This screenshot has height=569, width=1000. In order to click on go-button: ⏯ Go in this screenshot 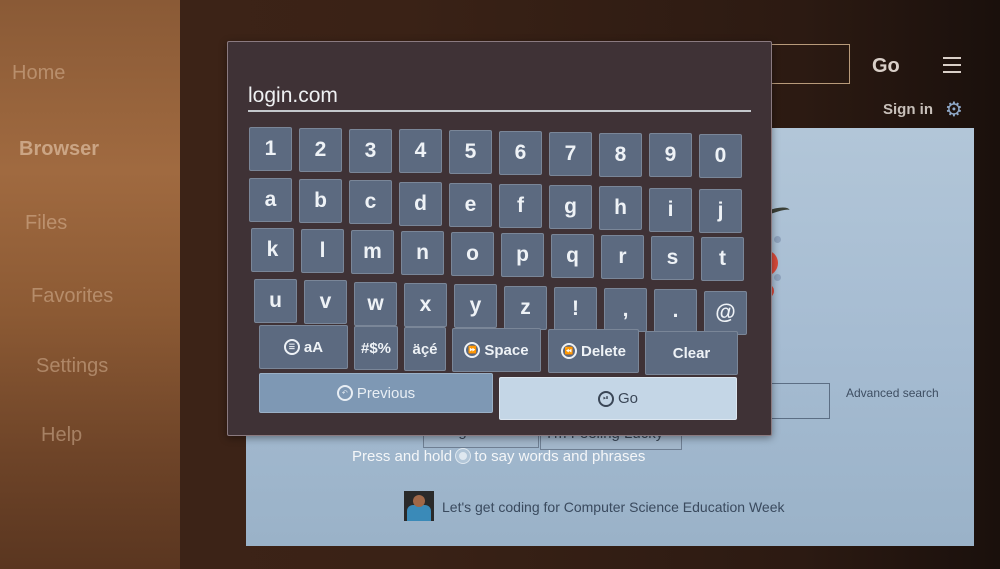, I will do `click(618, 398)`.